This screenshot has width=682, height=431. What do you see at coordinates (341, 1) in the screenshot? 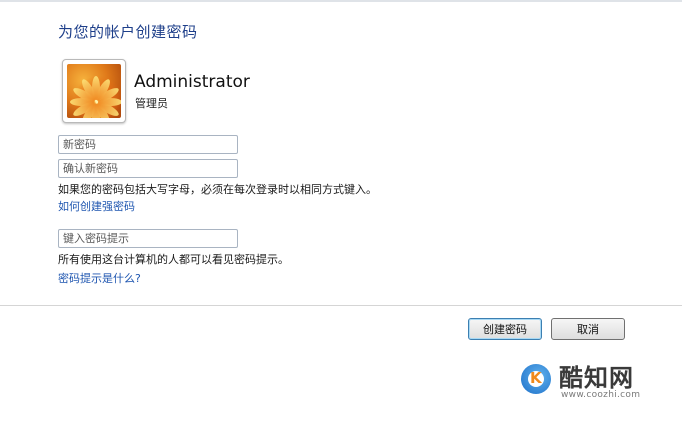
I see `top-border` at bounding box center [341, 1].